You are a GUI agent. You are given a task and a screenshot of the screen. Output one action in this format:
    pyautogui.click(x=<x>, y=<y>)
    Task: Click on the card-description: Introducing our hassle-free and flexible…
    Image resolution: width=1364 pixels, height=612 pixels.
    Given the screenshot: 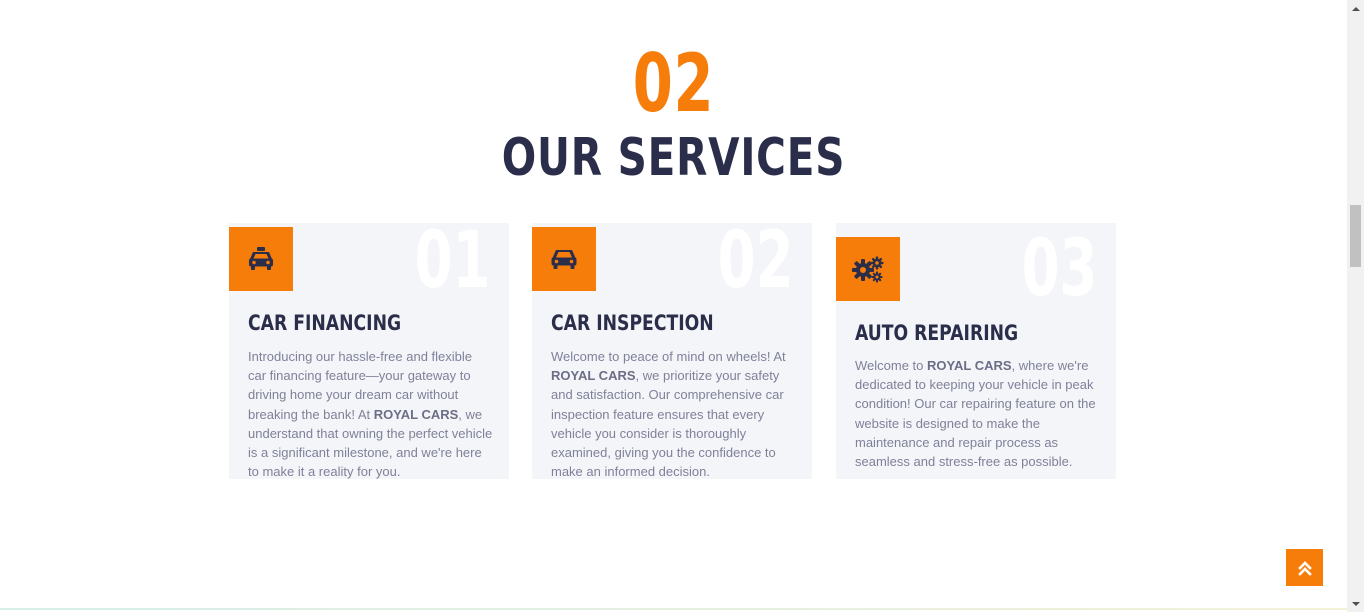 What is the action you would take?
    pyautogui.click(x=370, y=414)
    